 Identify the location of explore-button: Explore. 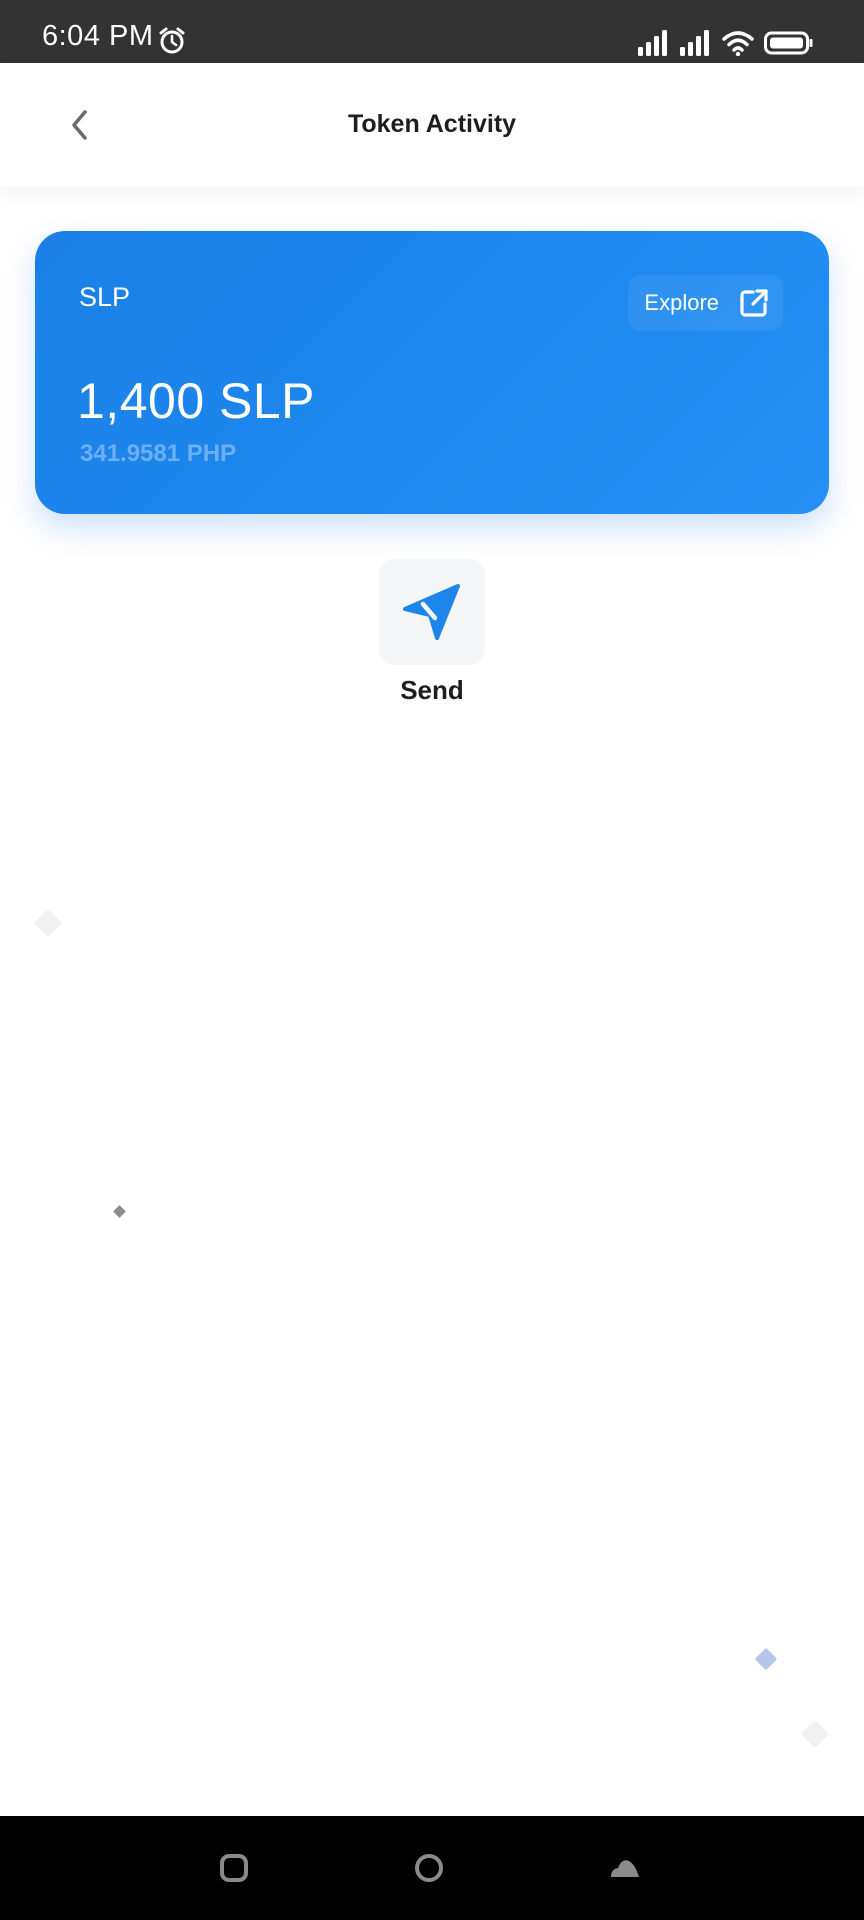
(705, 303).